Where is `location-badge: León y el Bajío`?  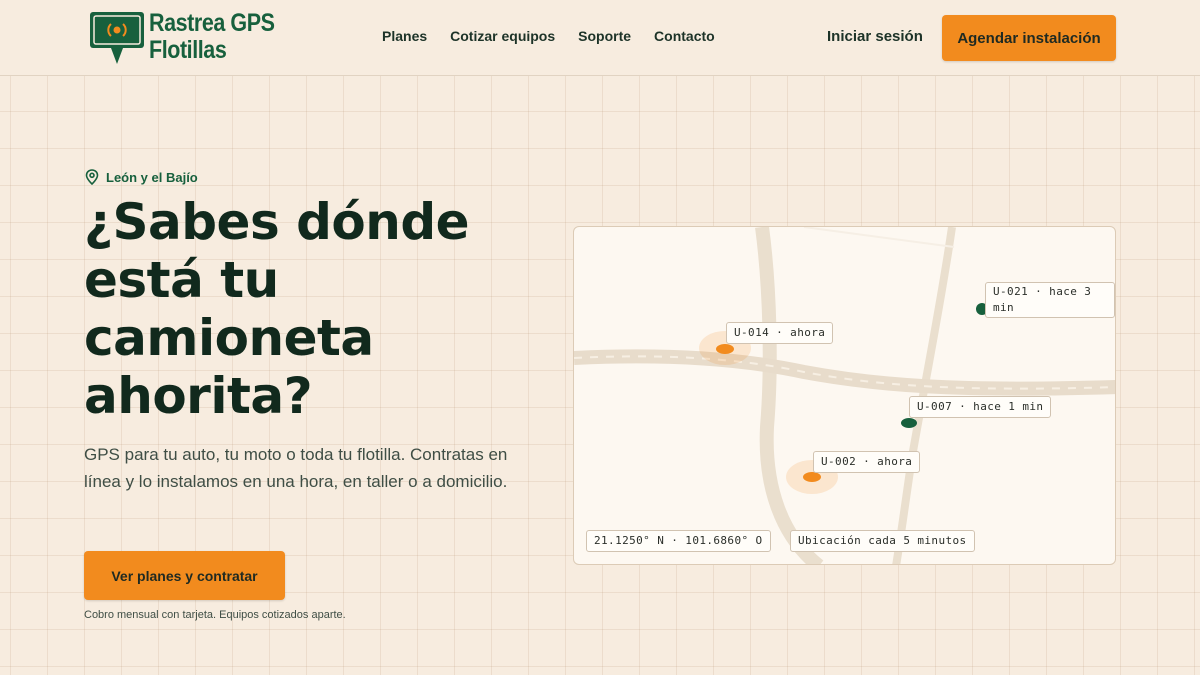 location-badge: León y el Bajío is located at coordinates (141, 177).